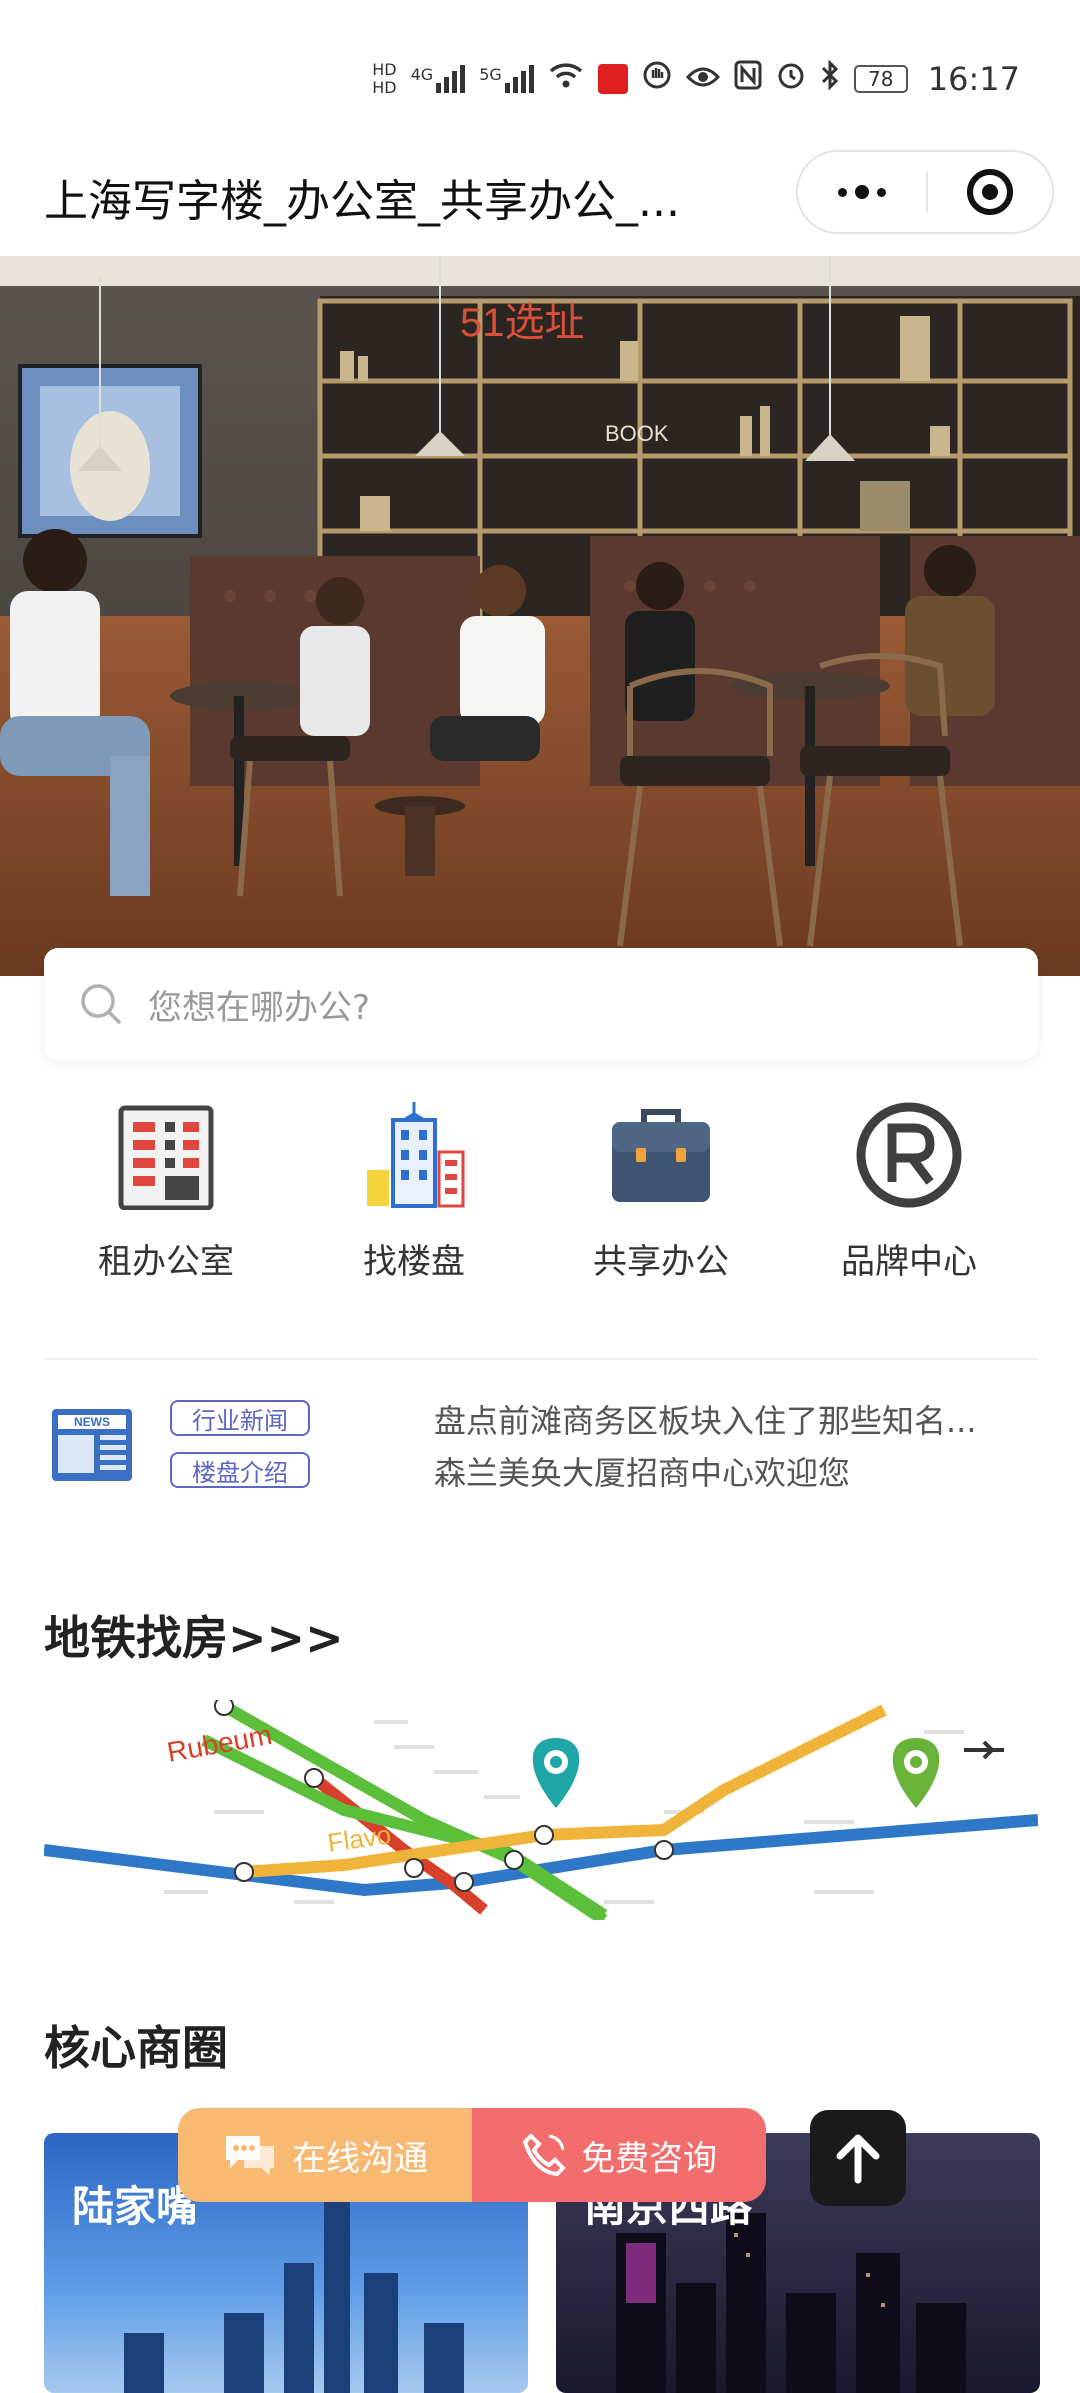  I want to click on metro-yellow-line-label: Flavo, so click(359, 1838).